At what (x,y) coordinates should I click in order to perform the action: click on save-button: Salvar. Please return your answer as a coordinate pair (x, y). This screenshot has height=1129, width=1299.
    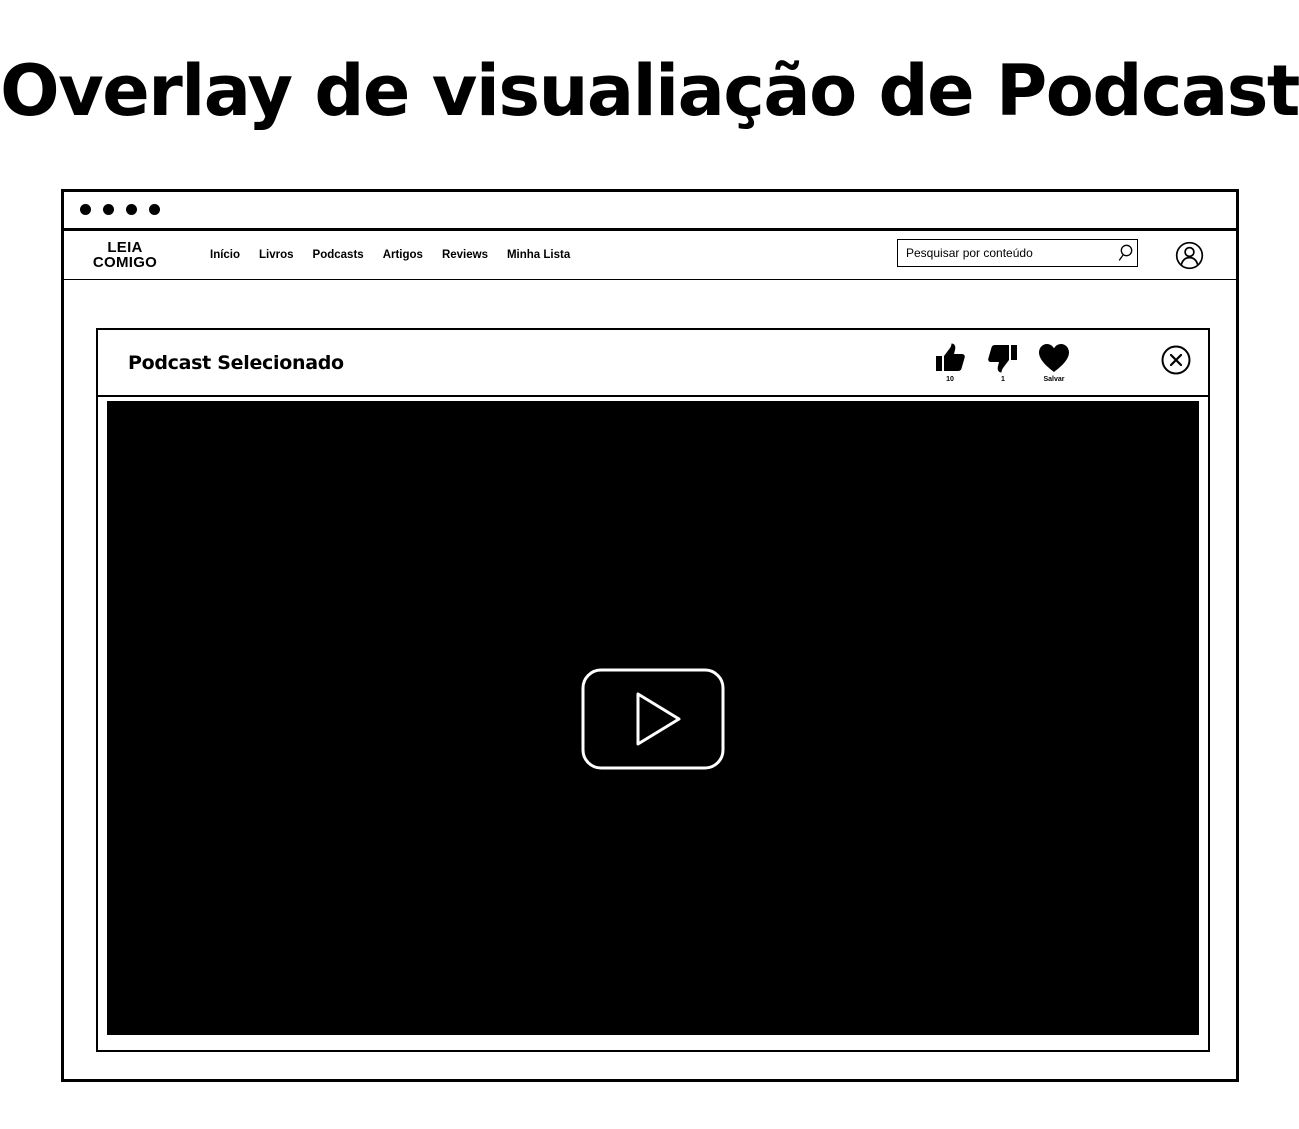
    Looking at the image, I should click on (1054, 363).